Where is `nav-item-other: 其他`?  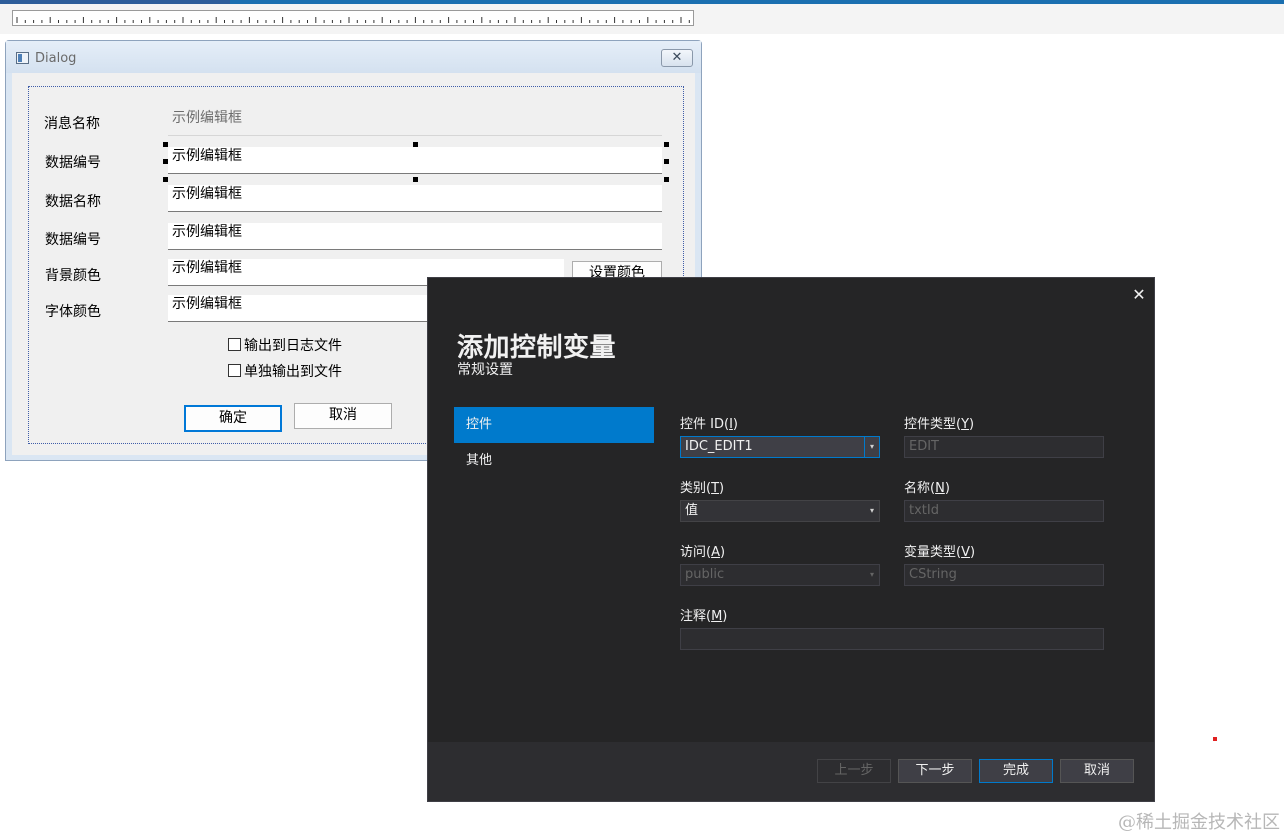 nav-item-other: 其他 is located at coordinates (554, 461).